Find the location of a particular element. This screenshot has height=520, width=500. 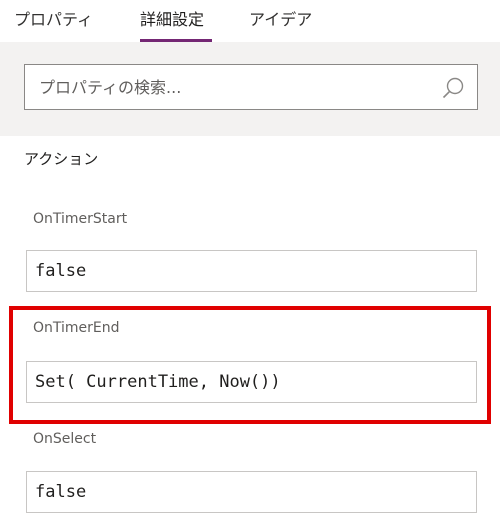

search-input is located at coordinates (234, 87).